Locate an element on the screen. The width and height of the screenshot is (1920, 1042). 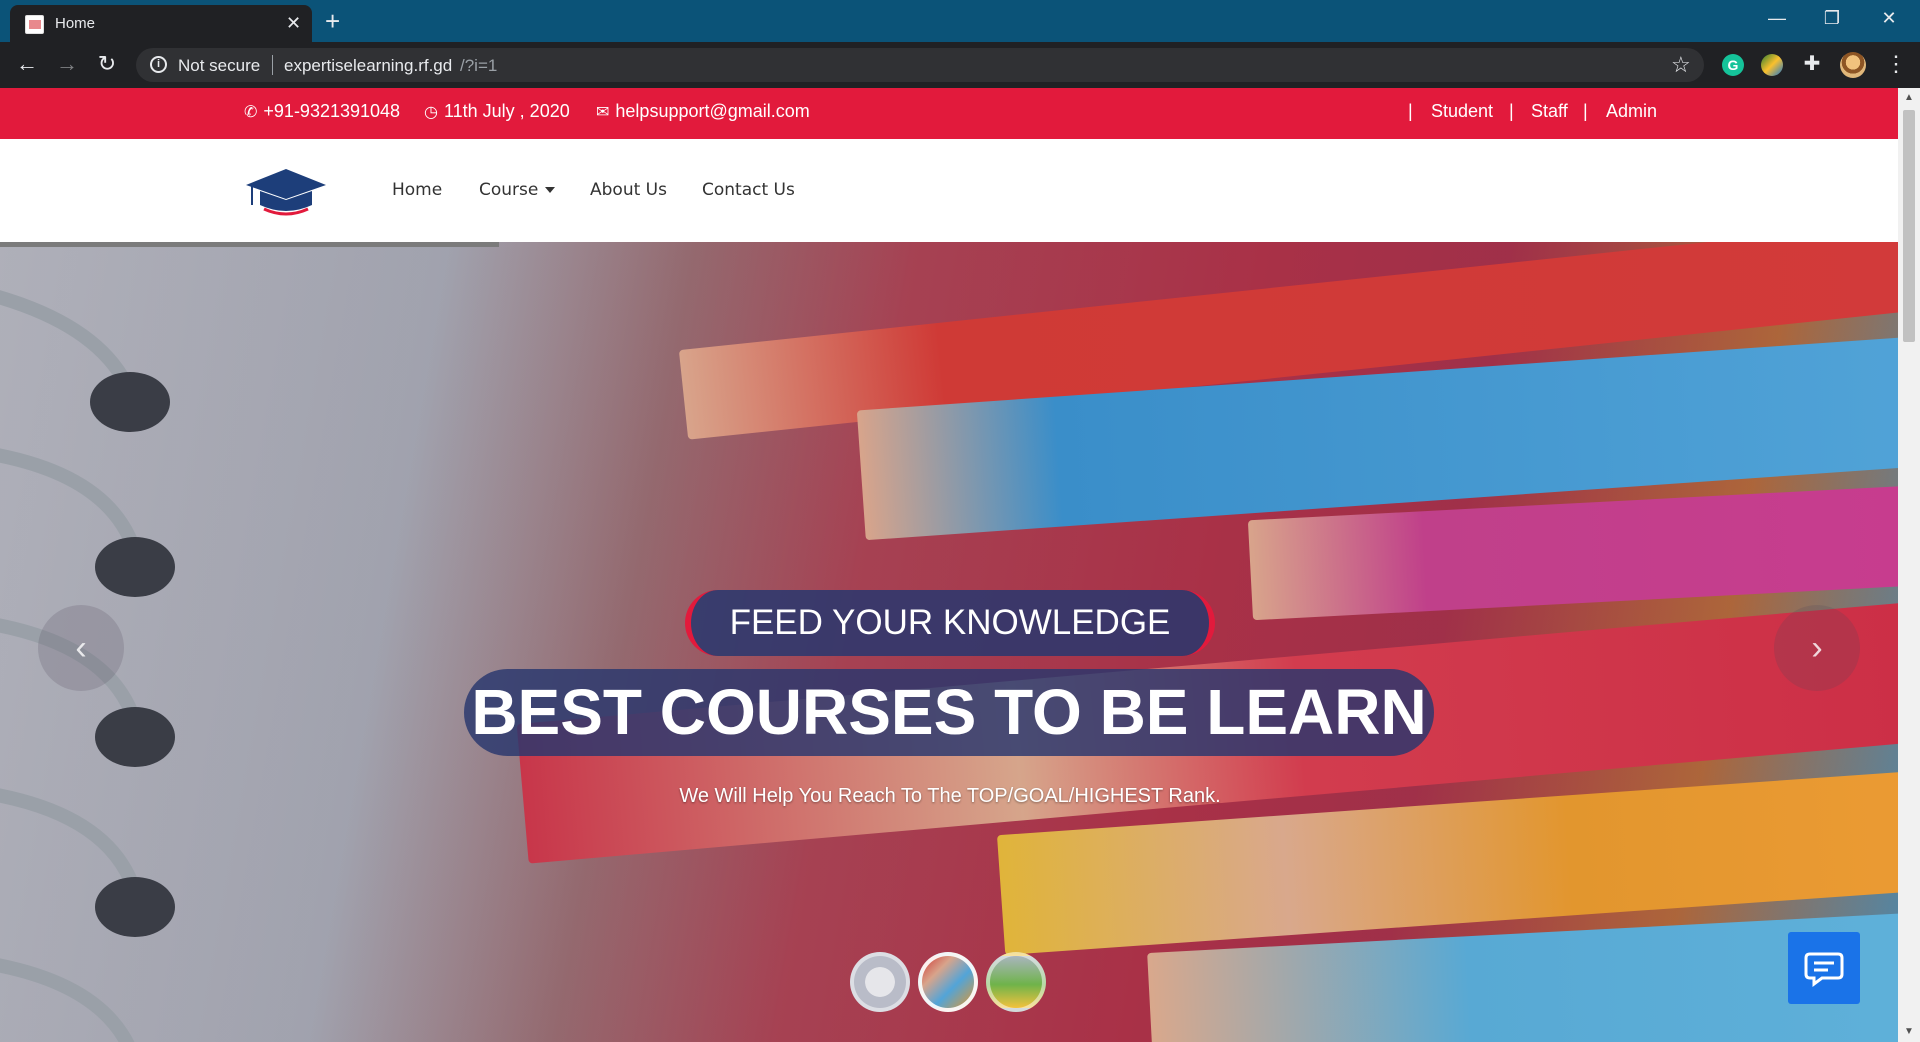
grammarly-icon: G is located at coordinates (1733, 65).